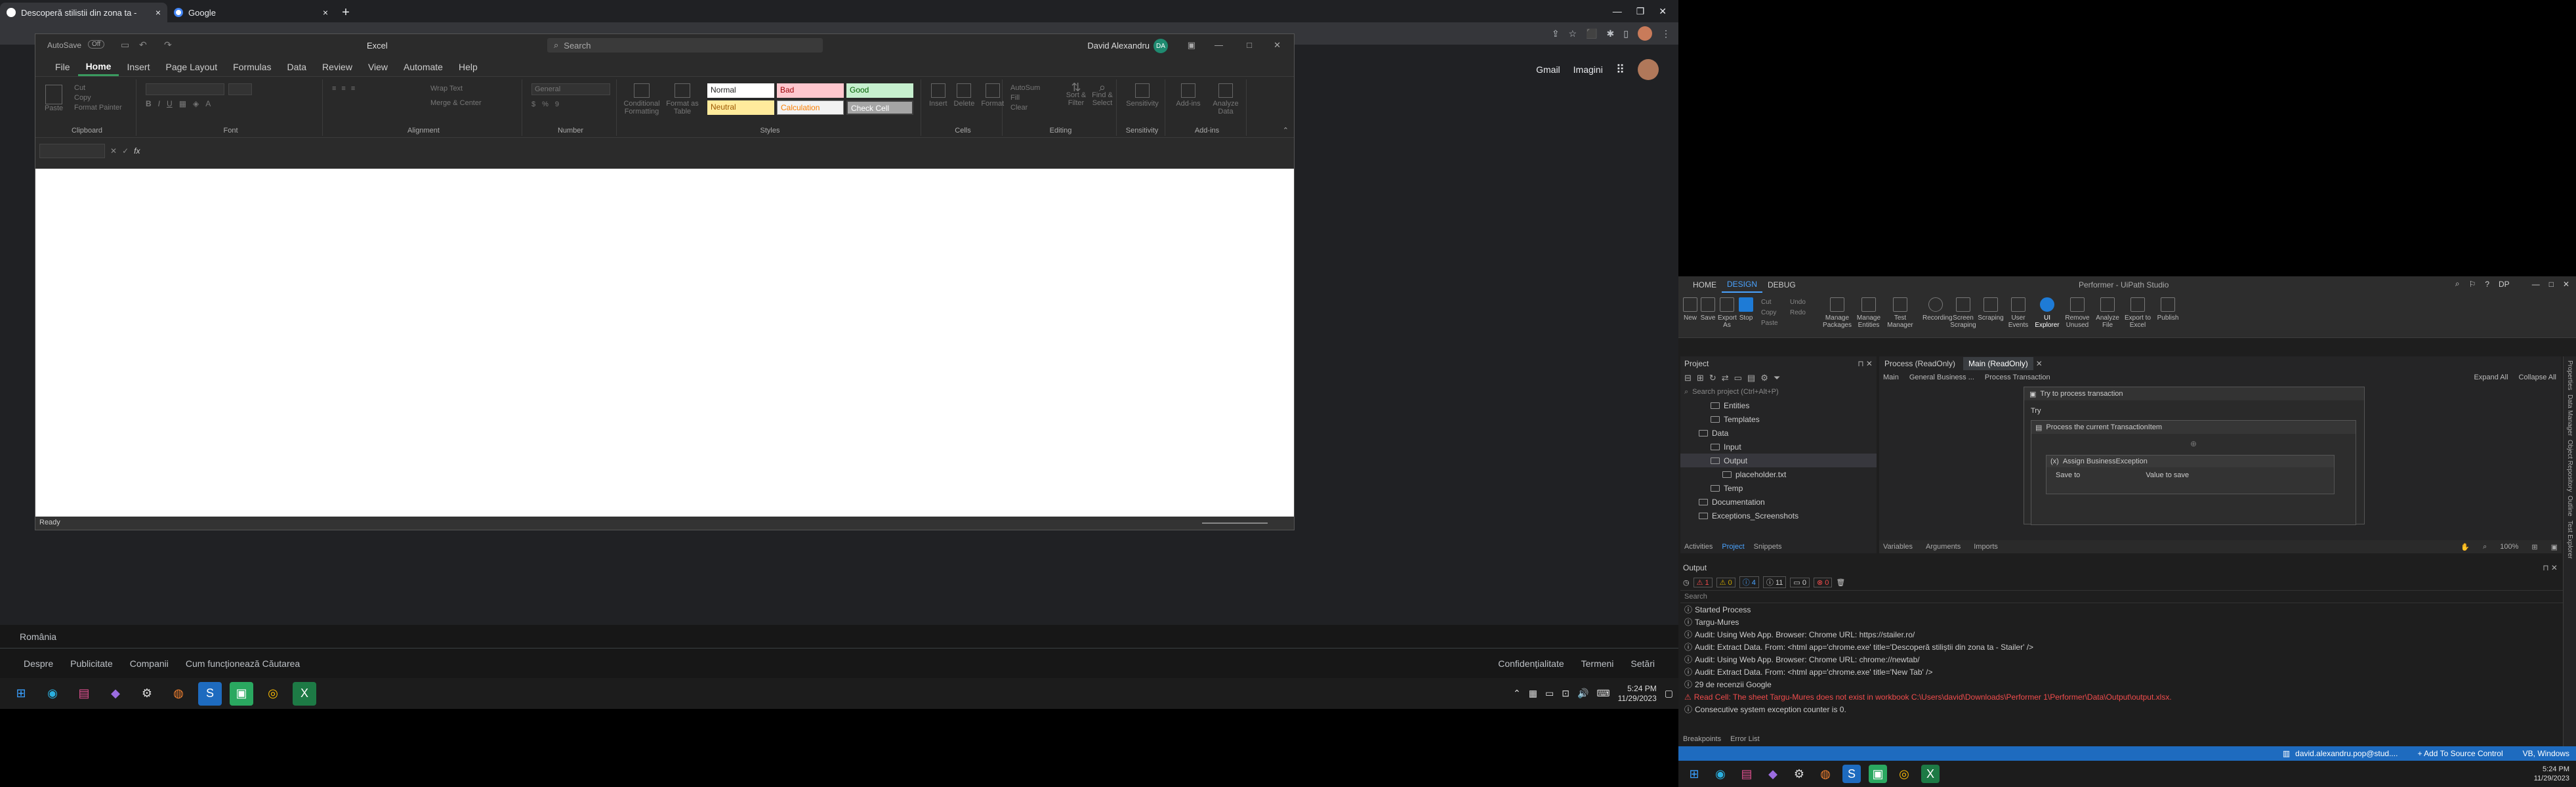 The height and width of the screenshot is (787, 2576). Describe the element at coordinates (1713, 378) in the screenshot. I see `refresh-icon: ↻` at that location.